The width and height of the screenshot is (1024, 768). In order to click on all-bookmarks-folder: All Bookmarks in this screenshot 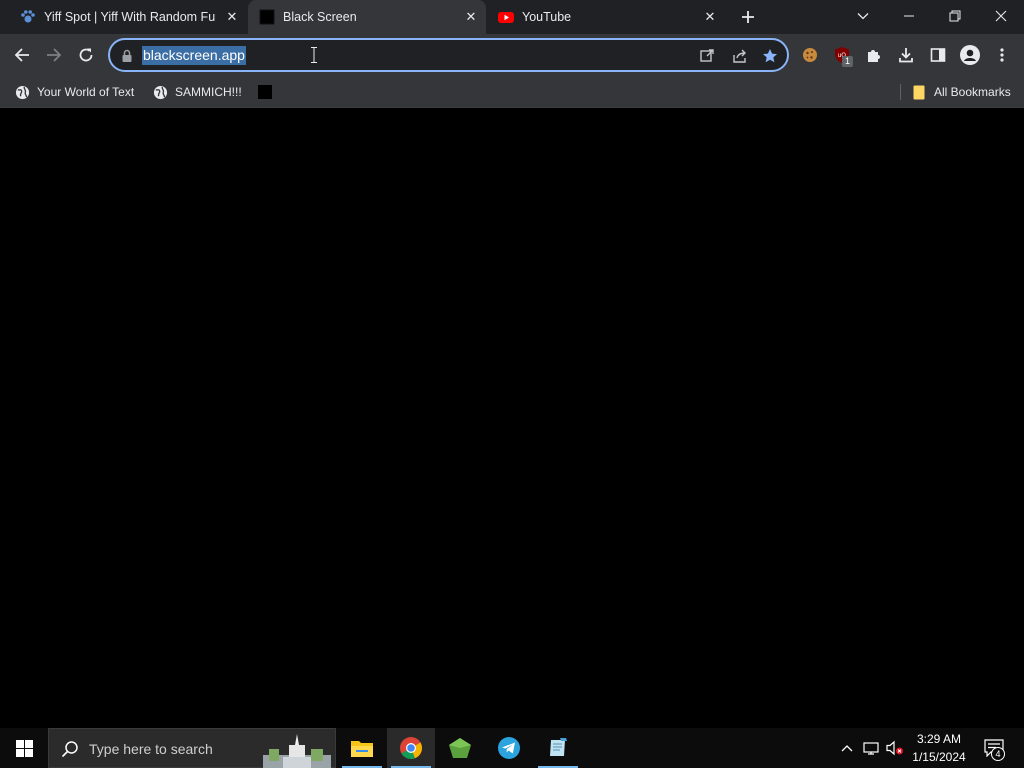, I will do `click(961, 92)`.